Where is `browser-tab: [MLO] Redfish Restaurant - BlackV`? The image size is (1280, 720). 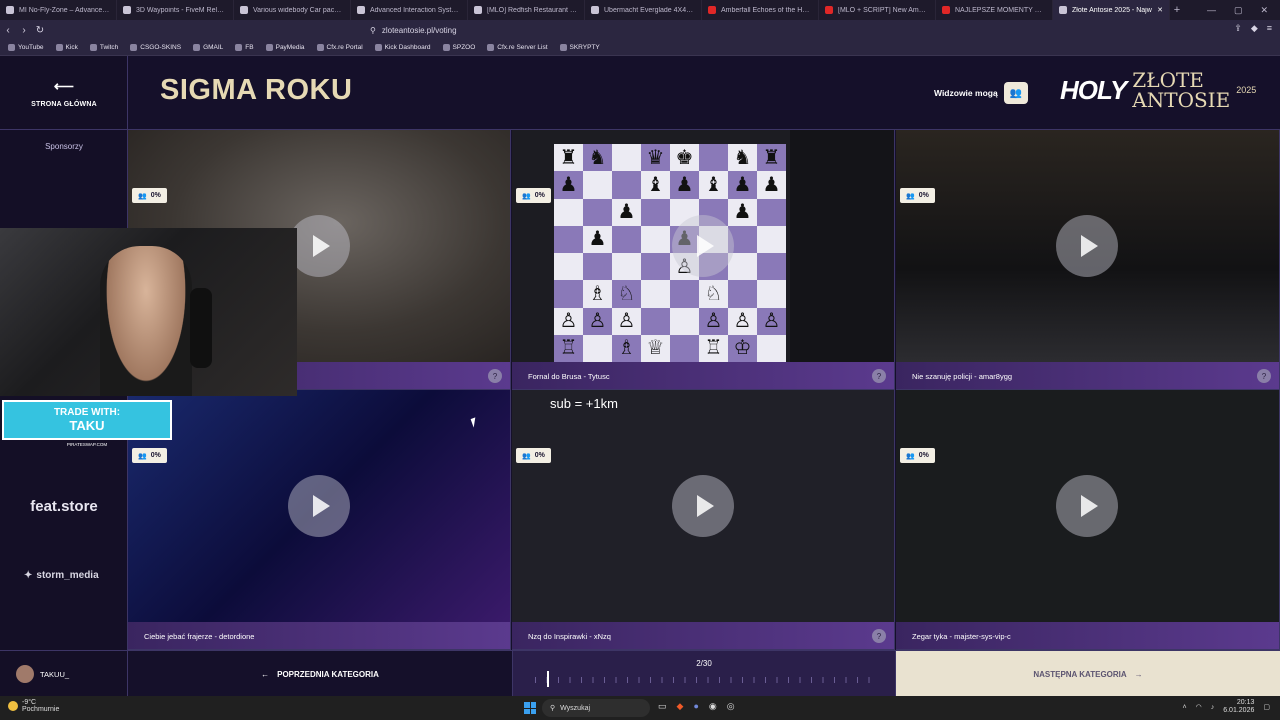
browser-tab: [MLO] Redfish Restaurant - BlackV is located at coordinates (526, 10).